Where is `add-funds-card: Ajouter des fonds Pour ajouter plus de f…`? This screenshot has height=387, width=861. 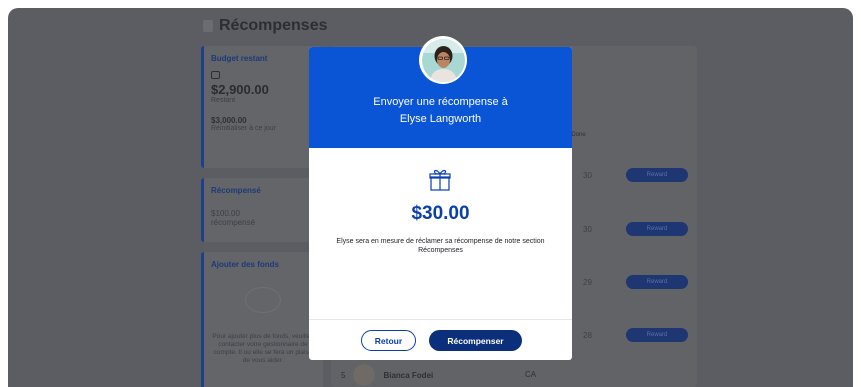
add-funds-card: Ajouter des fonds Pour ajouter plus de f… is located at coordinates (262, 319).